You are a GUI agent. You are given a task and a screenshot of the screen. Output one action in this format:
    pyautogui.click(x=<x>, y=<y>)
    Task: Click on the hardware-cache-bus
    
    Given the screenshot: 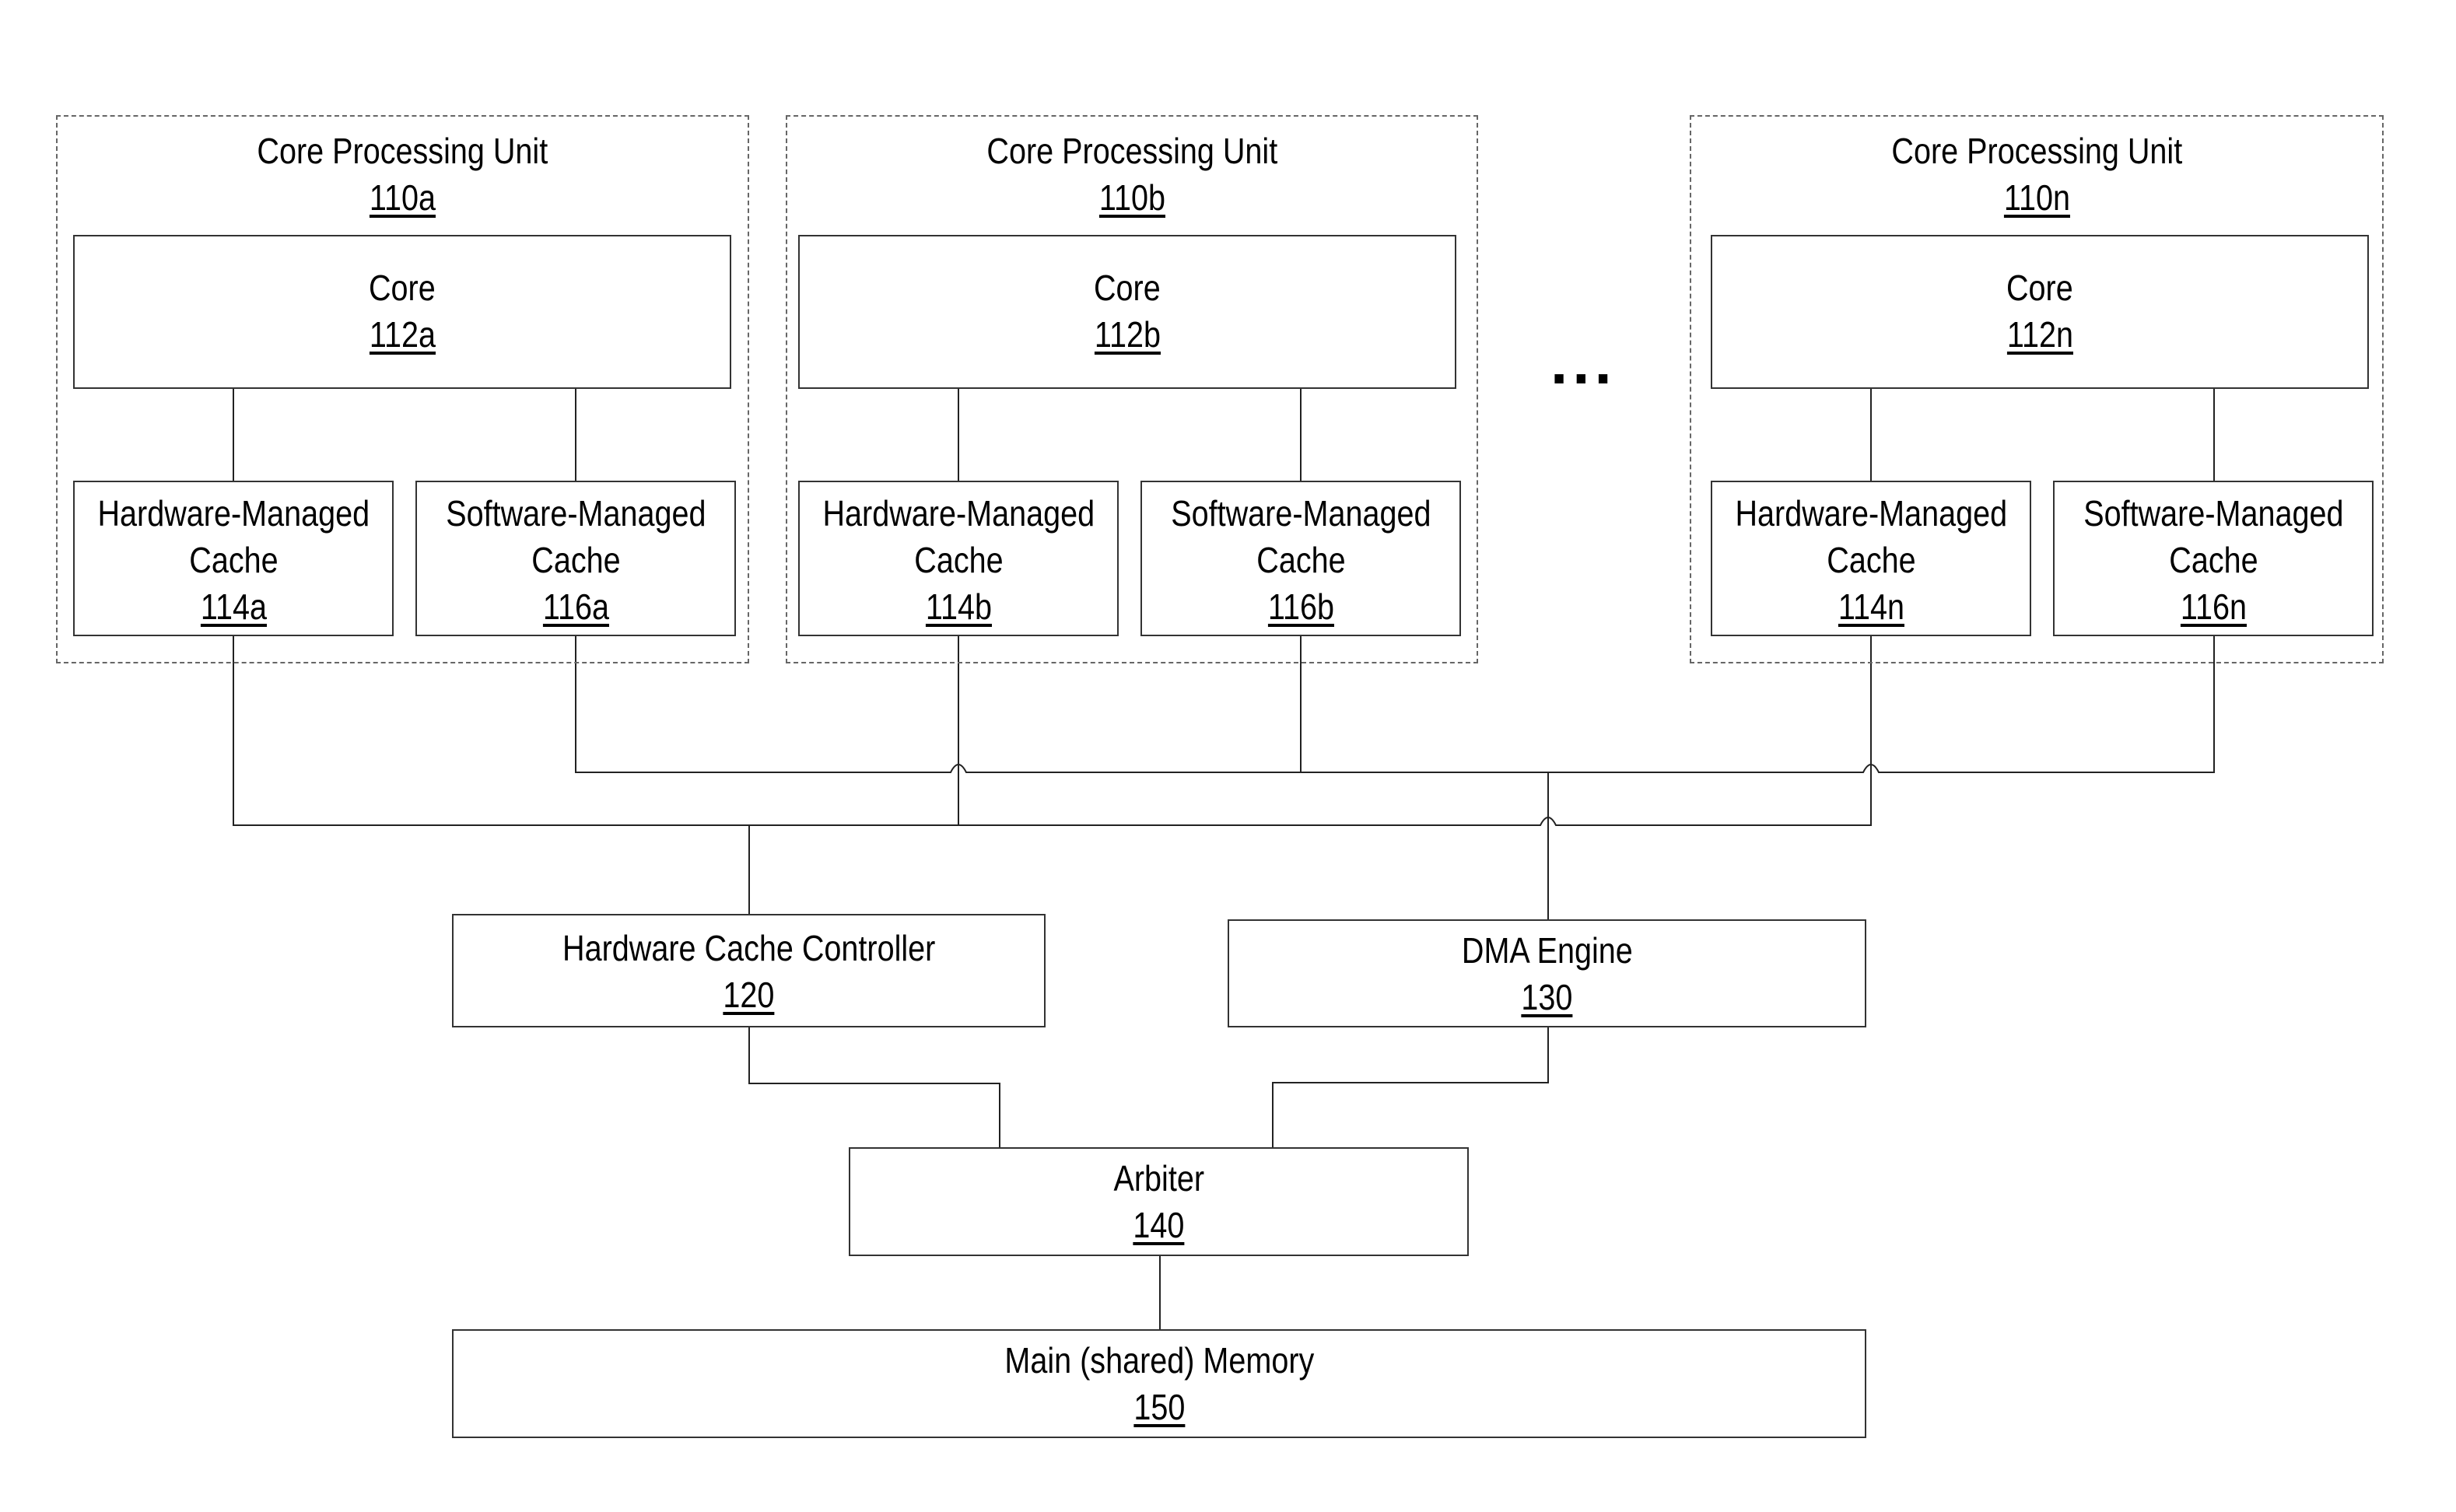 What is the action you would take?
    pyautogui.click(x=1052, y=731)
    